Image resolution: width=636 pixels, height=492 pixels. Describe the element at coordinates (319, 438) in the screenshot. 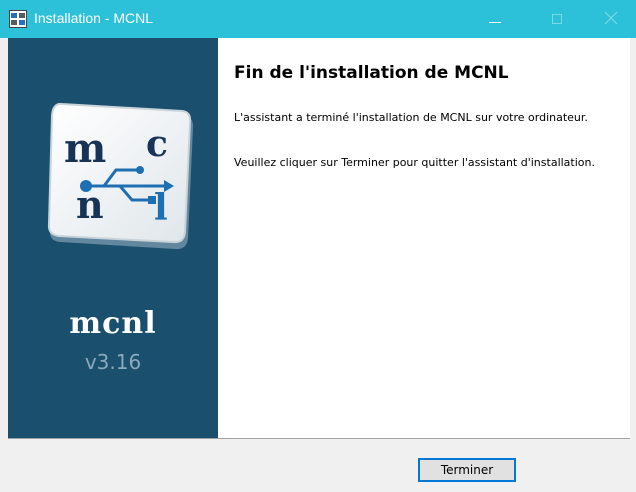

I see `footer-divider` at that location.